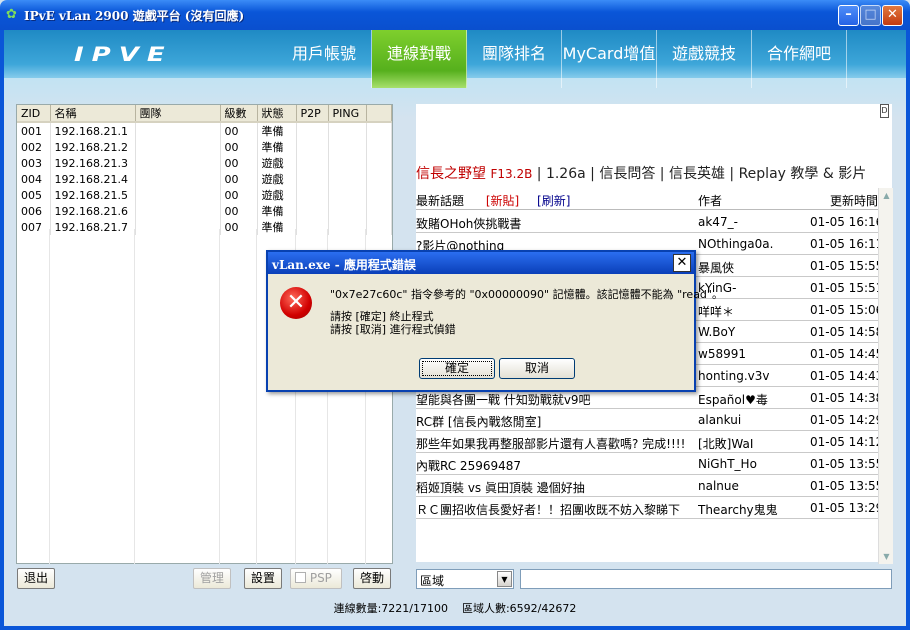 The height and width of the screenshot is (630, 910). Describe the element at coordinates (848, 15) in the screenshot. I see `minimize-button: –` at that location.